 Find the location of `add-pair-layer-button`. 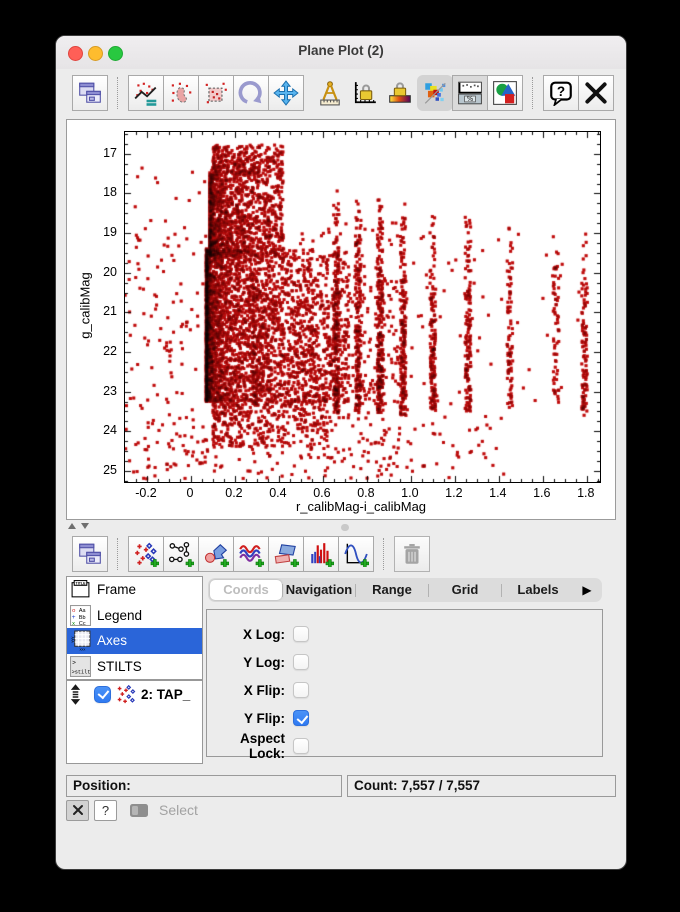

add-pair-layer-button is located at coordinates (181, 554).